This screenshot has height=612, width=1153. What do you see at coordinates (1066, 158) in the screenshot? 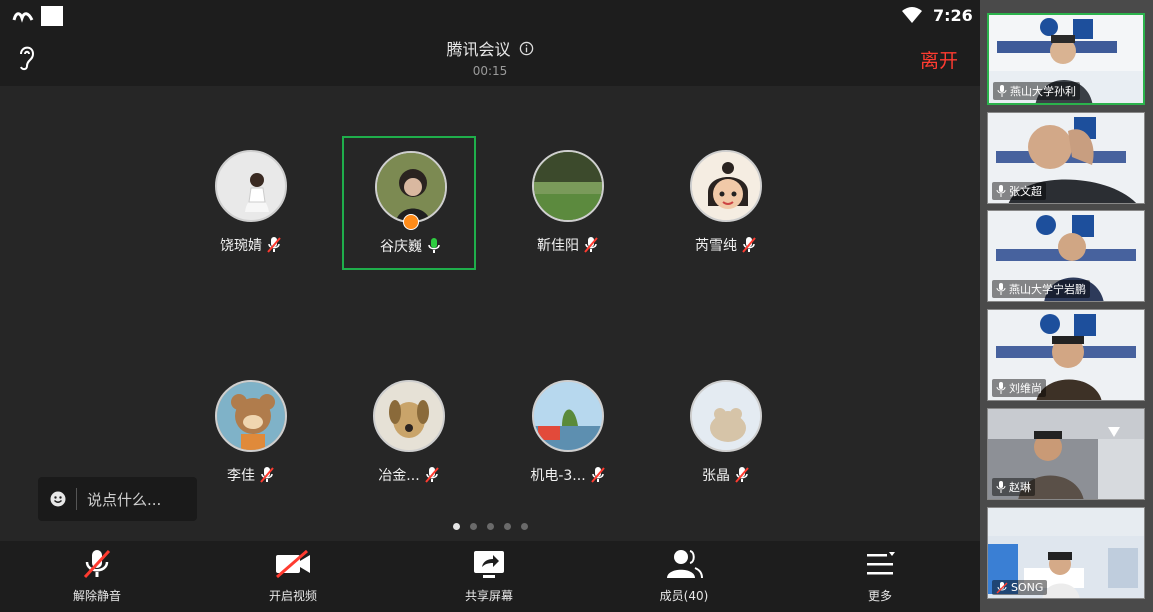
I see `video-tile: 张文超` at bounding box center [1066, 158].